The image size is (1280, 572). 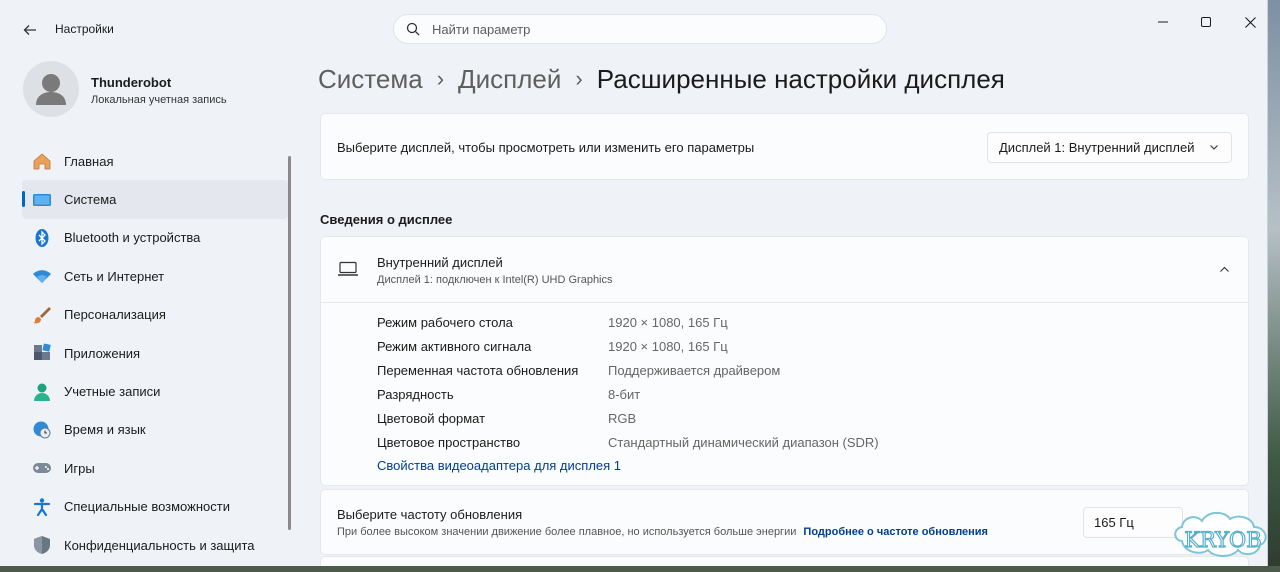 What do you see at coordinates (102, 353) in the screenshot?
I see `sidebar-item-label: Приложения` at bounding box center [102, 353].